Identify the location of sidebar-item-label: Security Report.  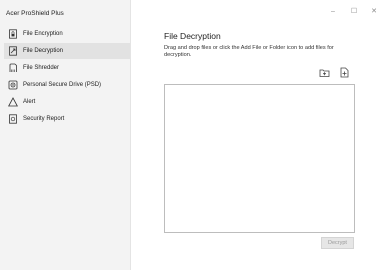
(44, 119).